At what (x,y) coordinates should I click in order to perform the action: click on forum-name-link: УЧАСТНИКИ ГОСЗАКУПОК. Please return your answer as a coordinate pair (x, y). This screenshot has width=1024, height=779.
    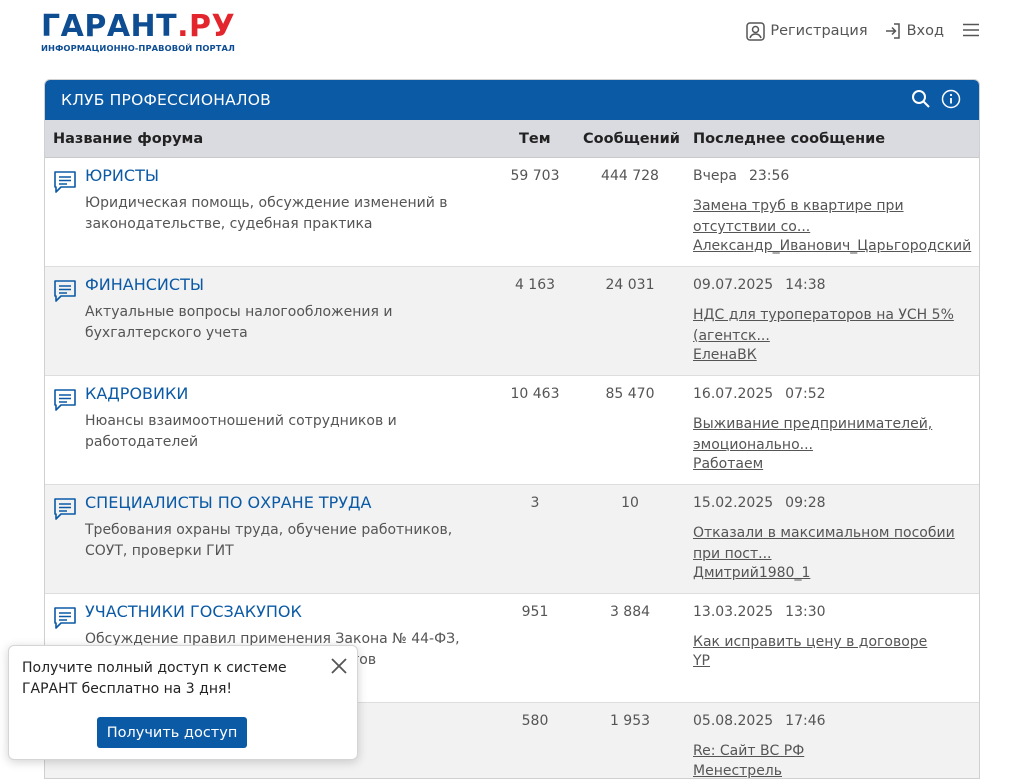
    Looking at the image, I should click on (193, 611).